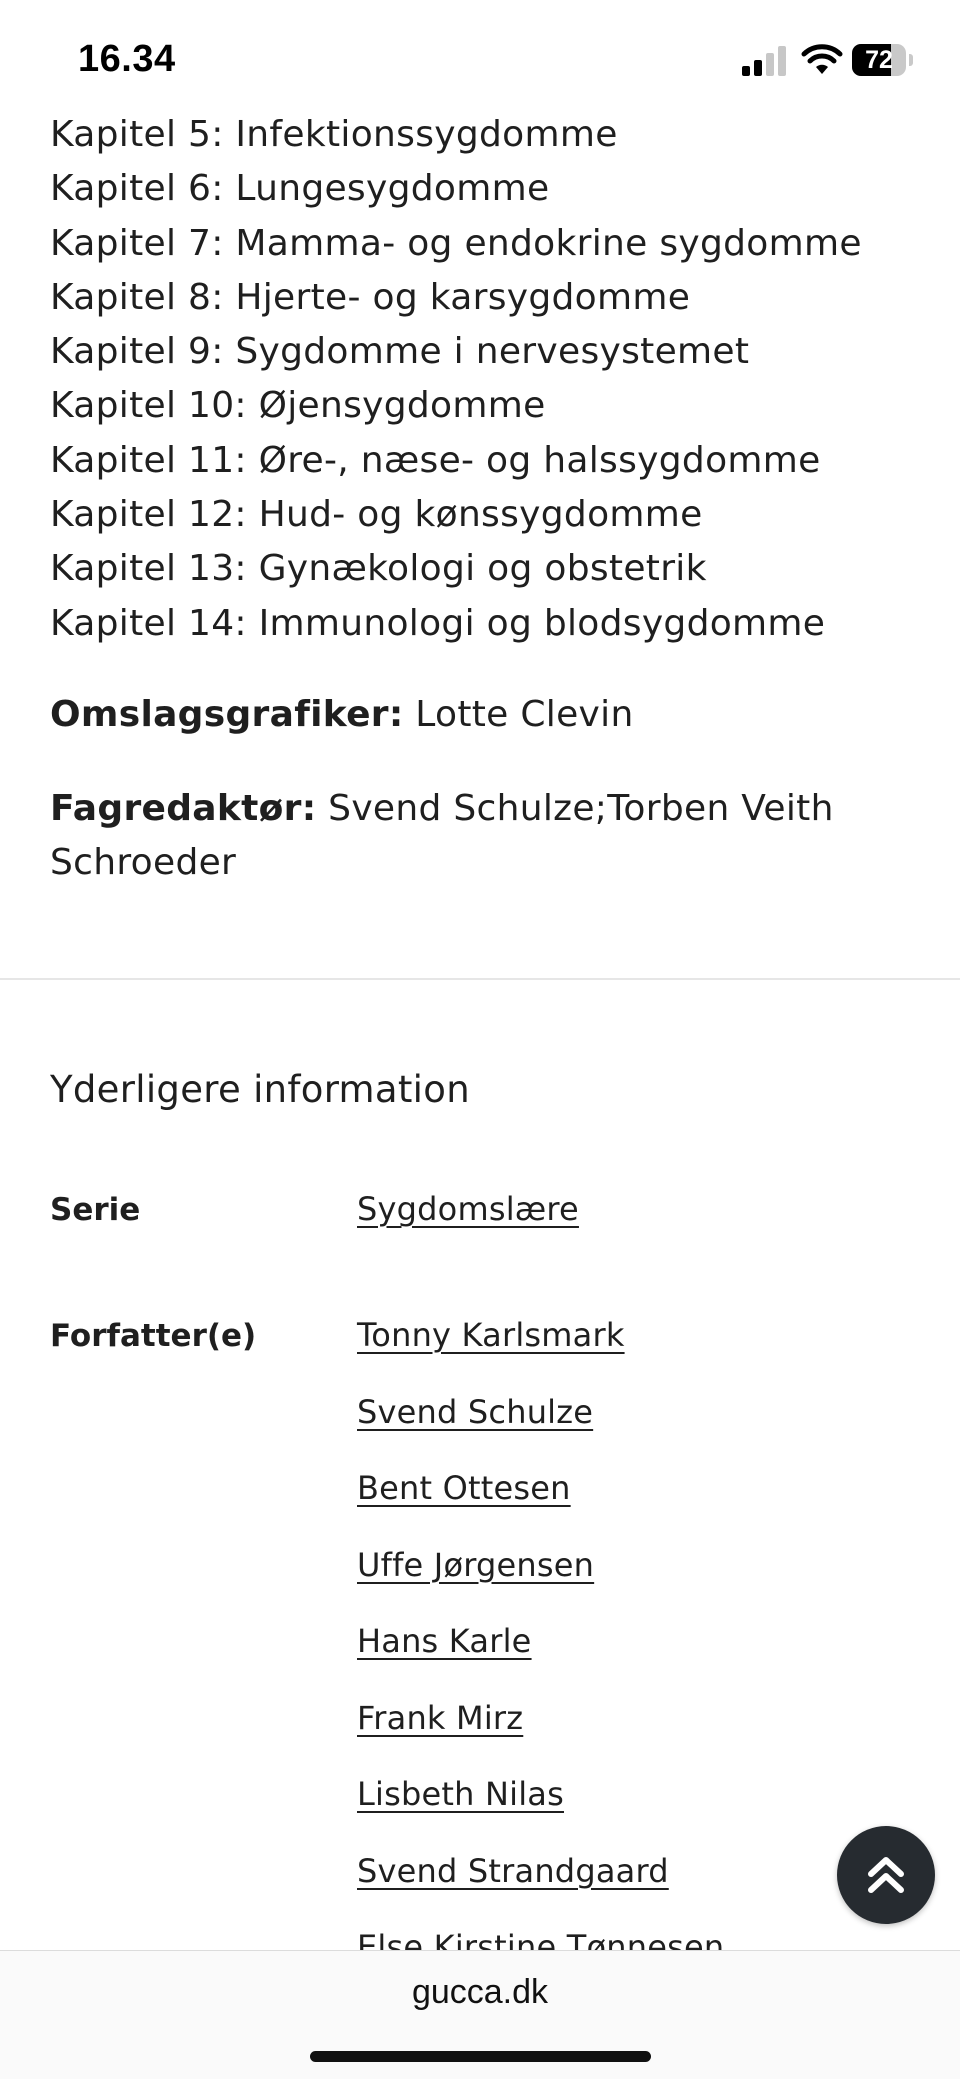 This screenshot has height=2079, width=960. What do you see at coordinates (480, 1992) in the screenshot?
I see `address-bar: gucca.dk` at bounding box center [480, 1992].